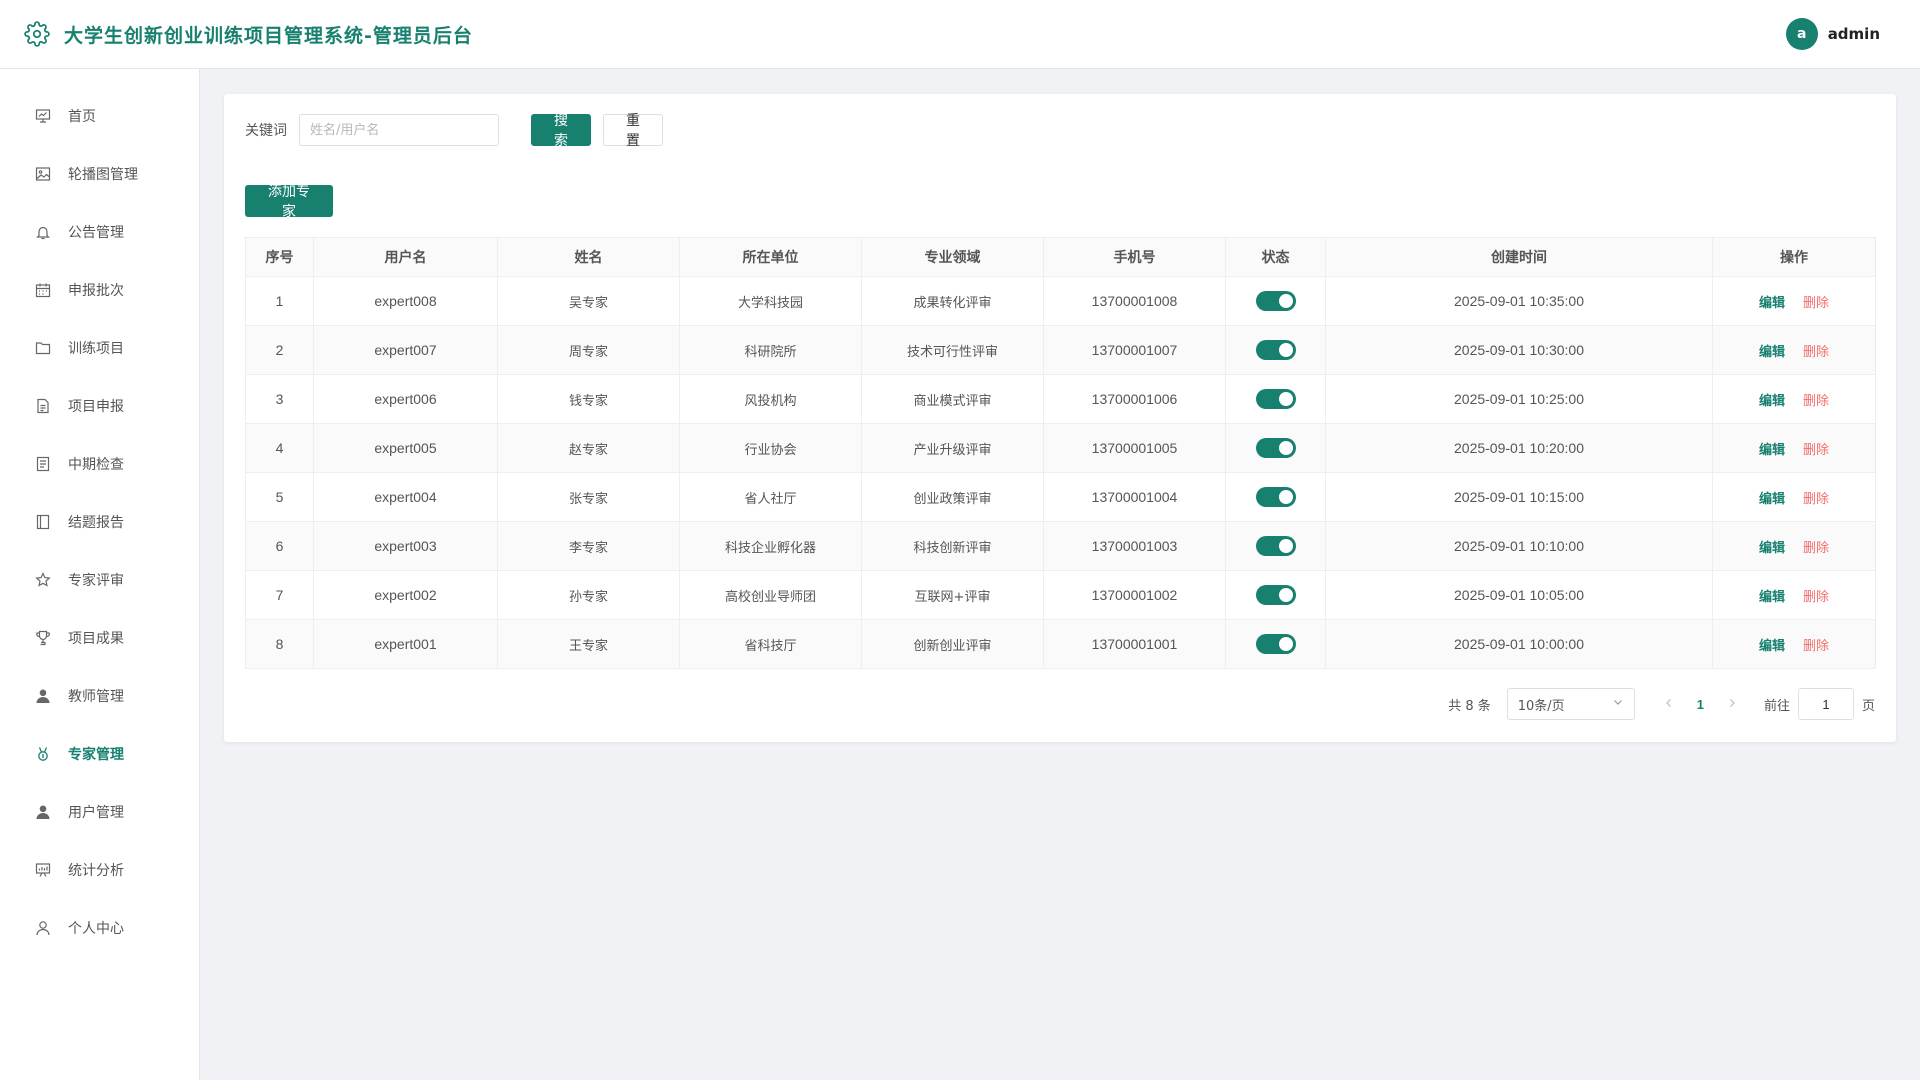  What do you see at coordinates (43, 406) in the screenshot?
I see `document-icon` at bounding box center [43, 406].